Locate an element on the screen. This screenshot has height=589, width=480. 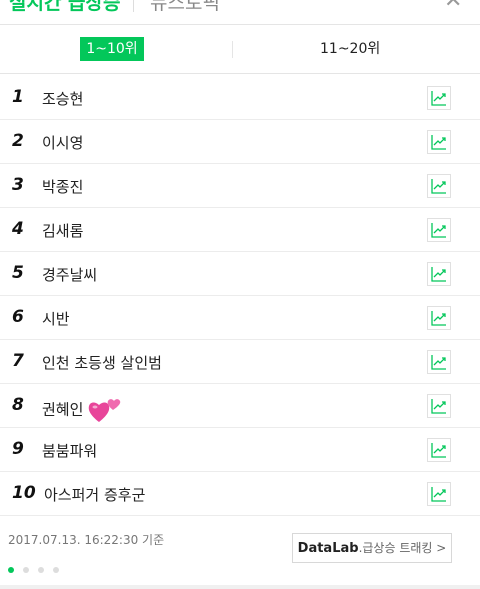
rank-number: 1 is located at coordinates (18, 97).